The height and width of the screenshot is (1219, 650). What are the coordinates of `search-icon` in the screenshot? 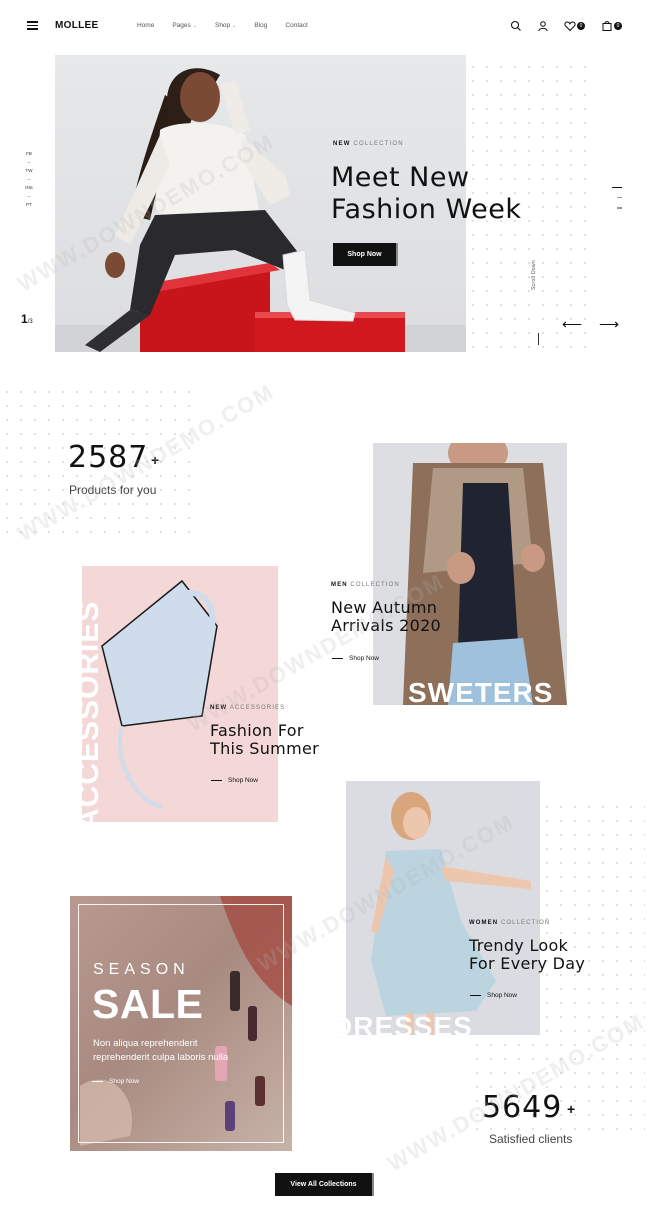 It's located at (516, 26).